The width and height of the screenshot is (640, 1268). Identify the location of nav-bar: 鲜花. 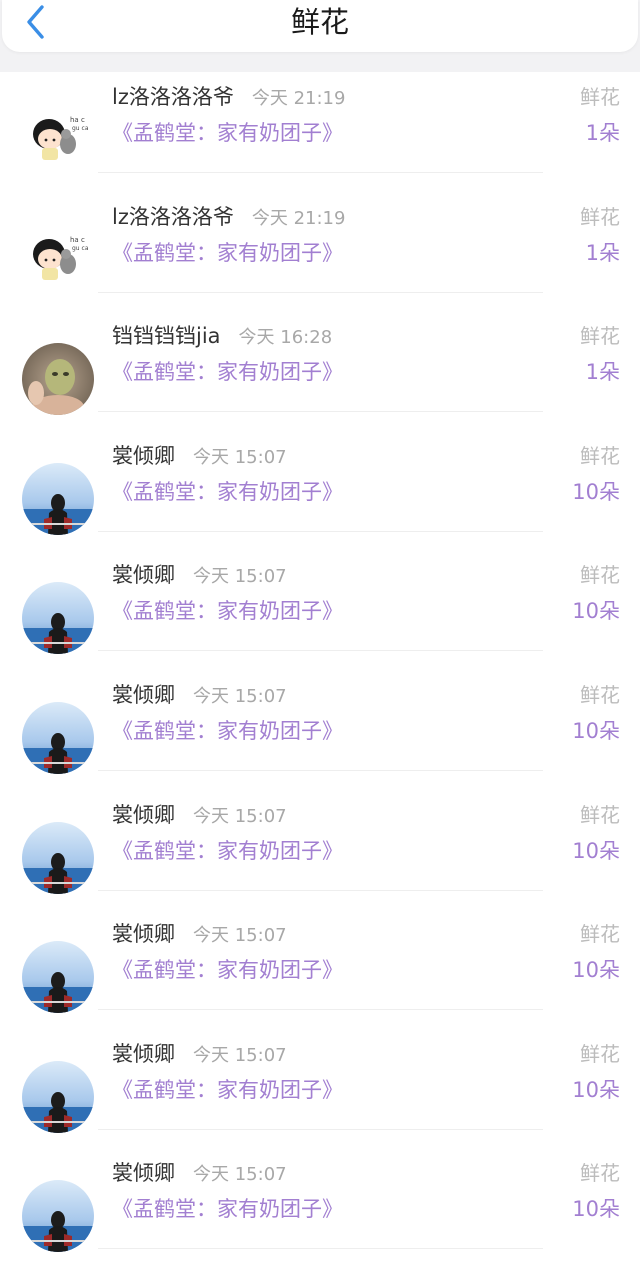
(320, 26).